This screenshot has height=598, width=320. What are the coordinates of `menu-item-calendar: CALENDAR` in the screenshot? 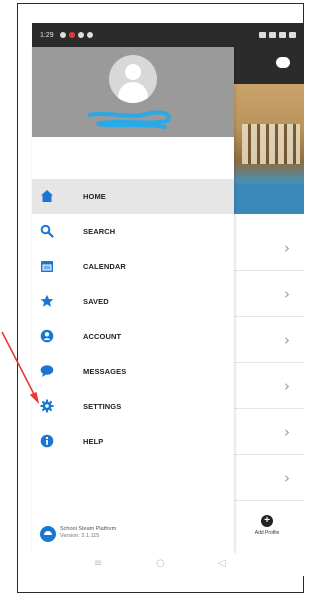 It's located at (133, 266).